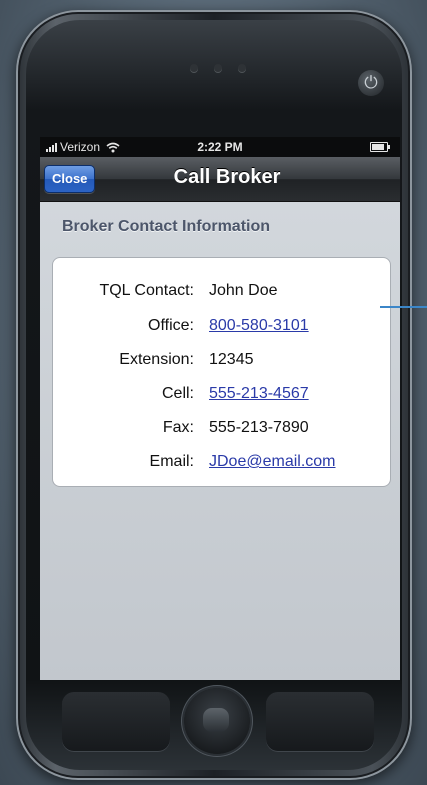  I want to click on extension-value: 12345, so click(231, 359).